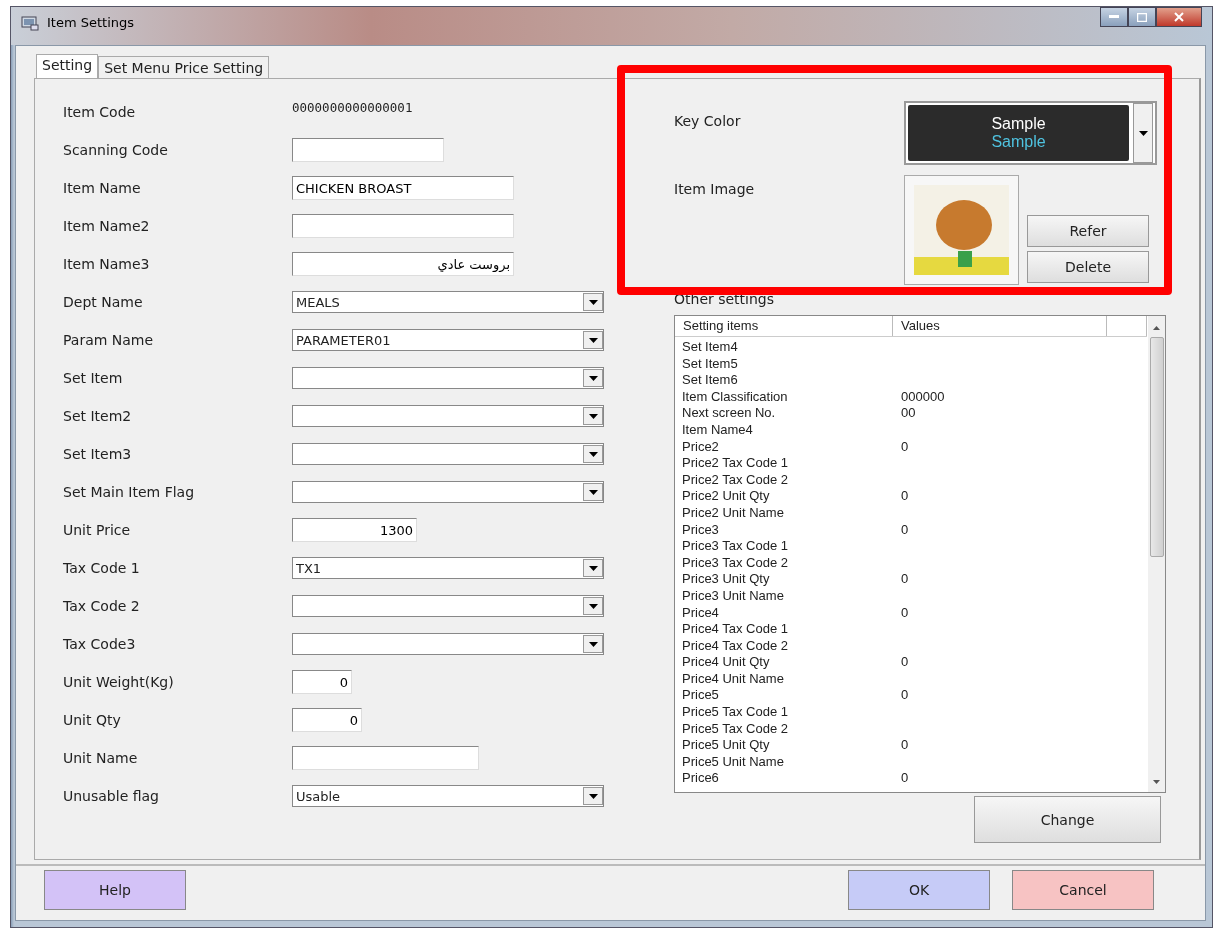 The image size is (1213, 930). What do you see at coordinates (448, 302) in the screenshot?
I see `dropdown-field: MEALS` at bounding box center [448, 302].